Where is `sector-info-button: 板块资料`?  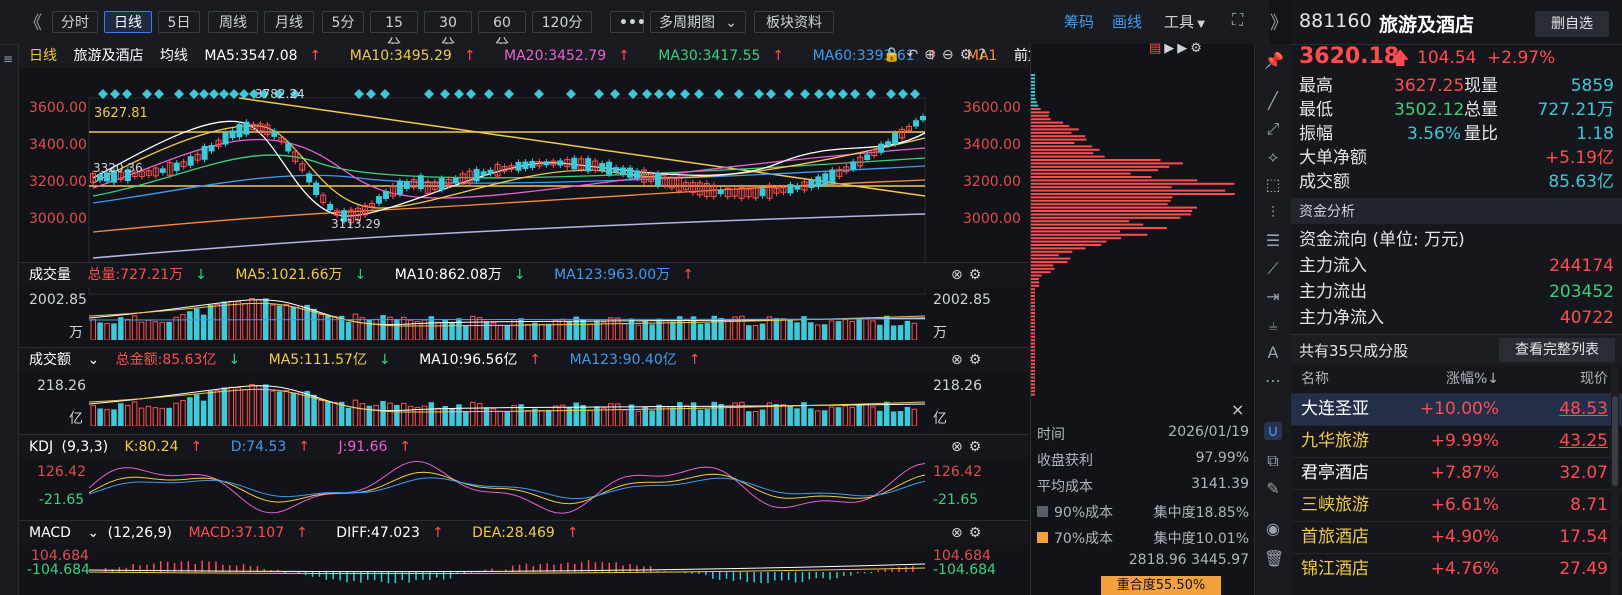
sector-info-button: 板块资料 is located at coordinates (794, 22).